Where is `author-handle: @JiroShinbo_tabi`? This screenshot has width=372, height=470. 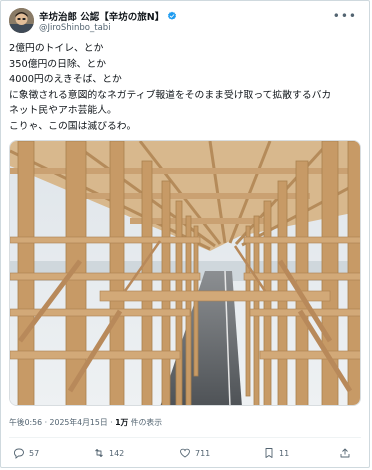 author-handle: @JiroShinbo_tabi is located at coordinates (75, 28).